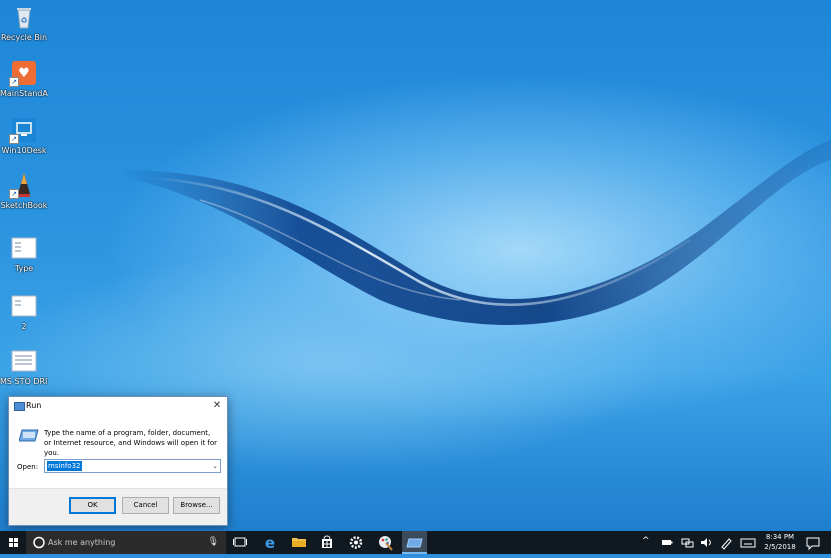  What do you see at coordinates (132, 466) in the screenshot?
I see `open-combobox: msinfo32 ⌄` at bounding box center [132, 466].